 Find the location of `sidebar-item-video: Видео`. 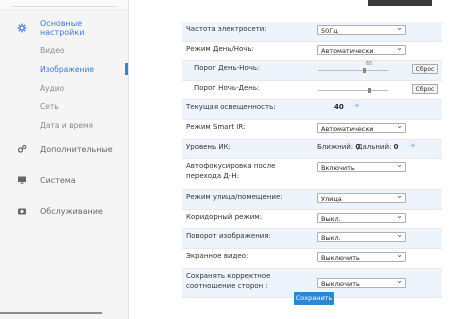

sidebar-item-video: Видео is located at coordinates (64, 50).